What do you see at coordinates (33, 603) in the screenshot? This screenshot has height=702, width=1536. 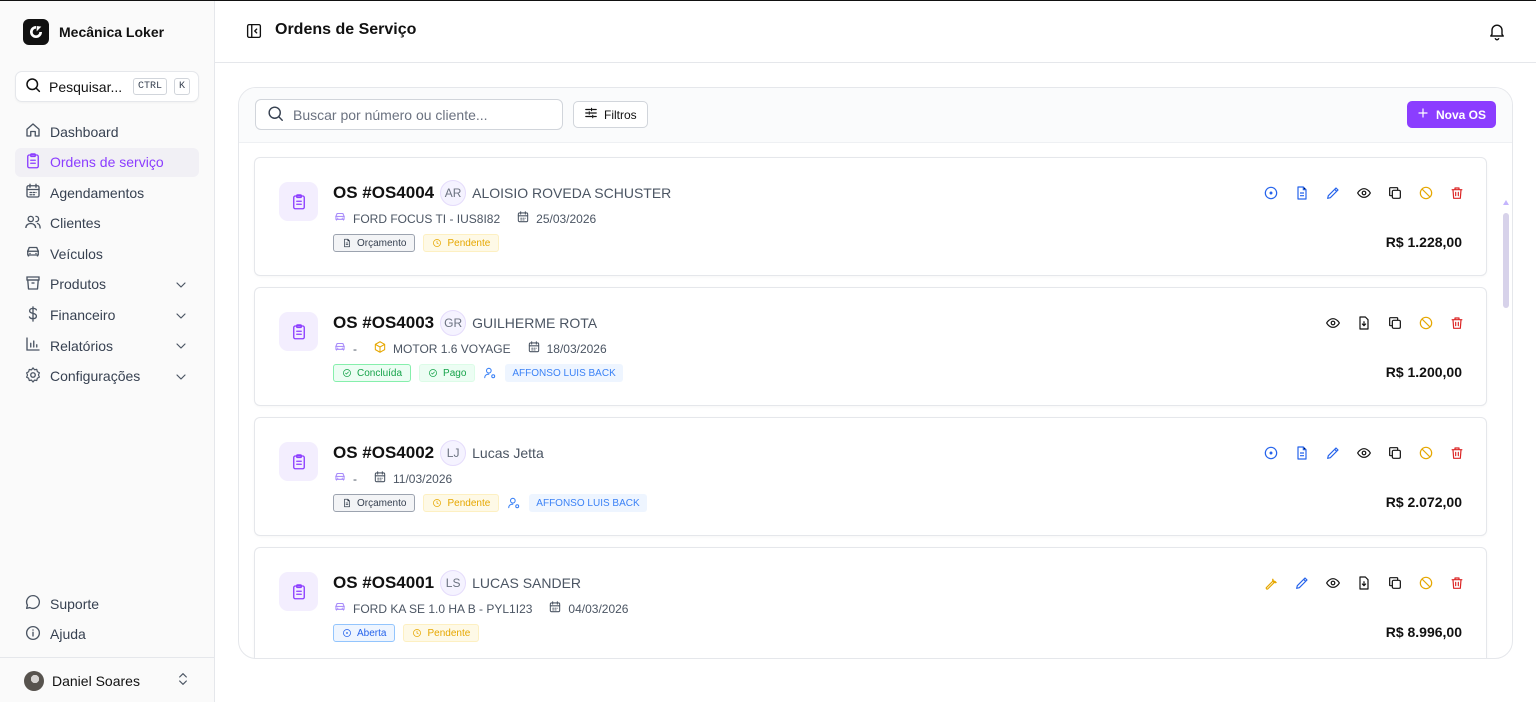 I see `message-icon` at bounding box center [33, 603].